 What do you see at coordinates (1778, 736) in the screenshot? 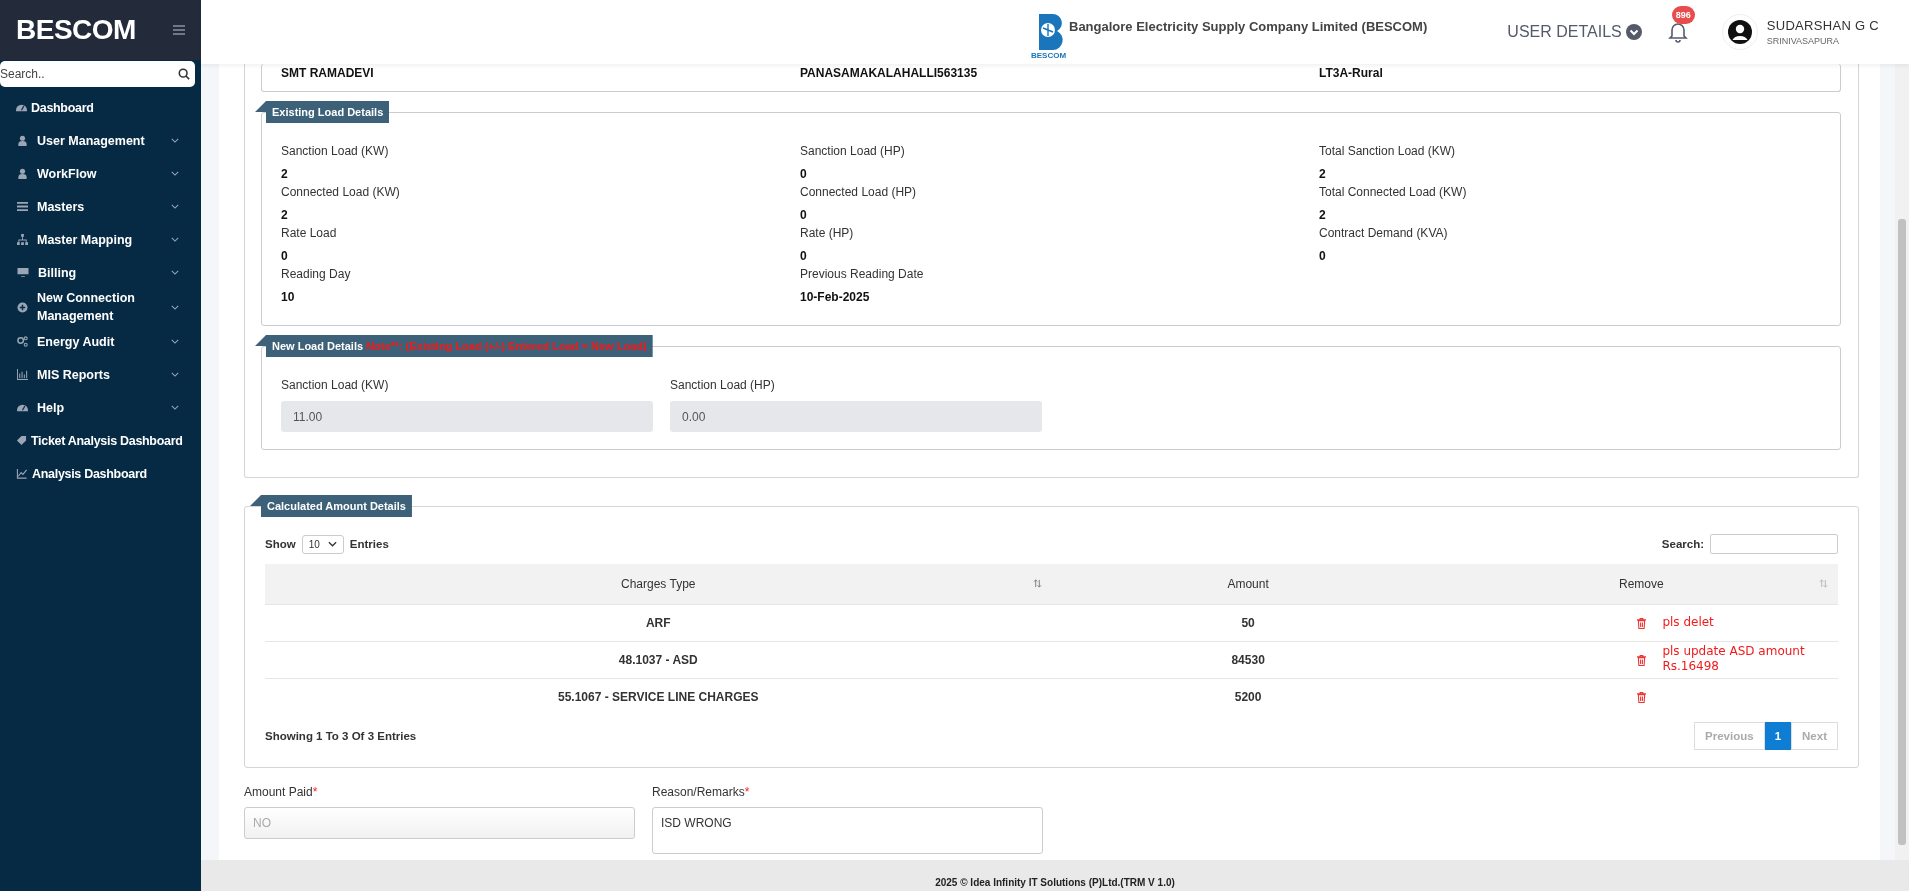
I see `page-button: 1` at bounding box center [1778, 736].